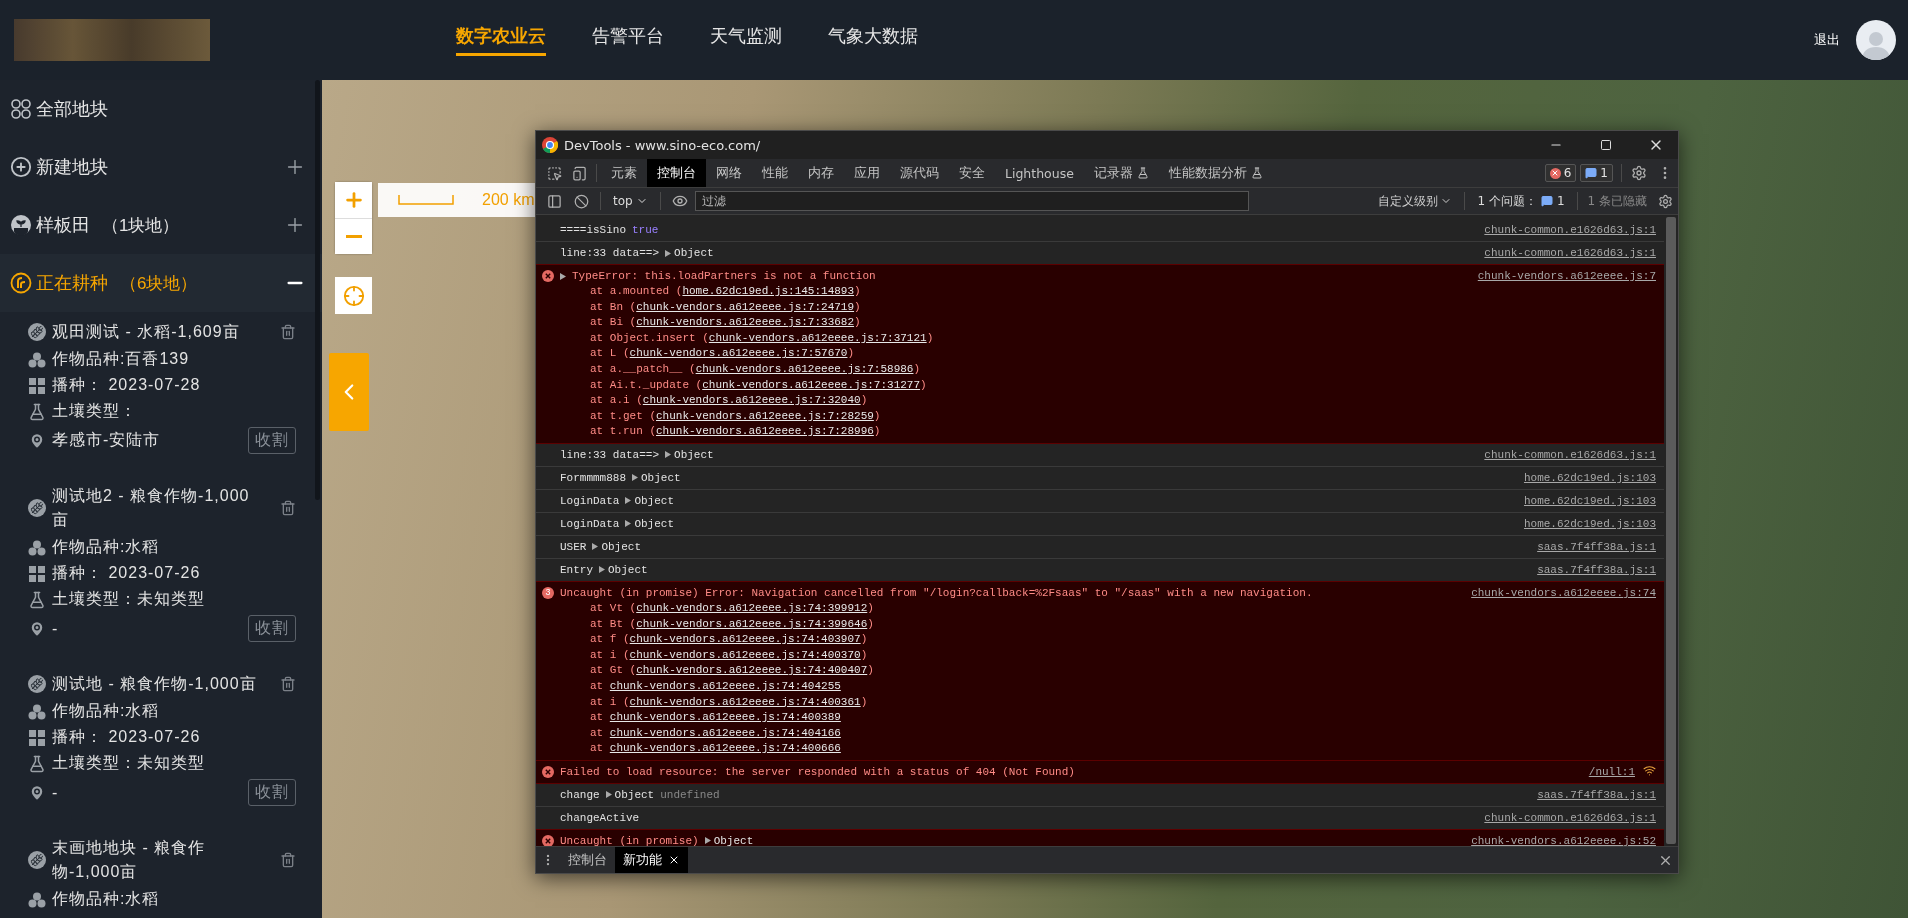 The width and height of the screenshot is (1908, 918). What do you see at coordinates (501, 40) in the screenshot?
I see `nav-tab: 数字农业云` at bounding box center [501, 40].